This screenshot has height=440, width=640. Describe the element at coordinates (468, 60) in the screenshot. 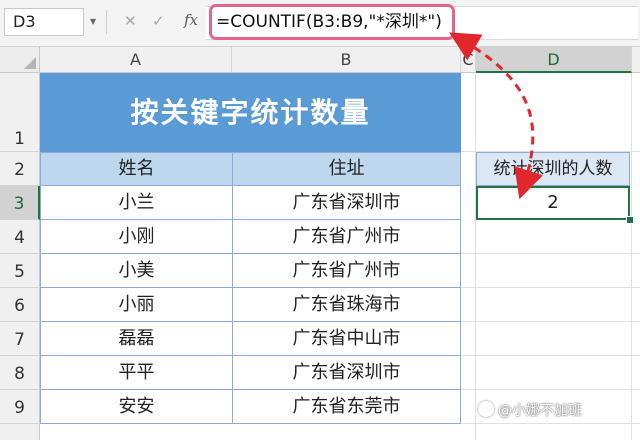

I see `column-header-c: C` at that location.